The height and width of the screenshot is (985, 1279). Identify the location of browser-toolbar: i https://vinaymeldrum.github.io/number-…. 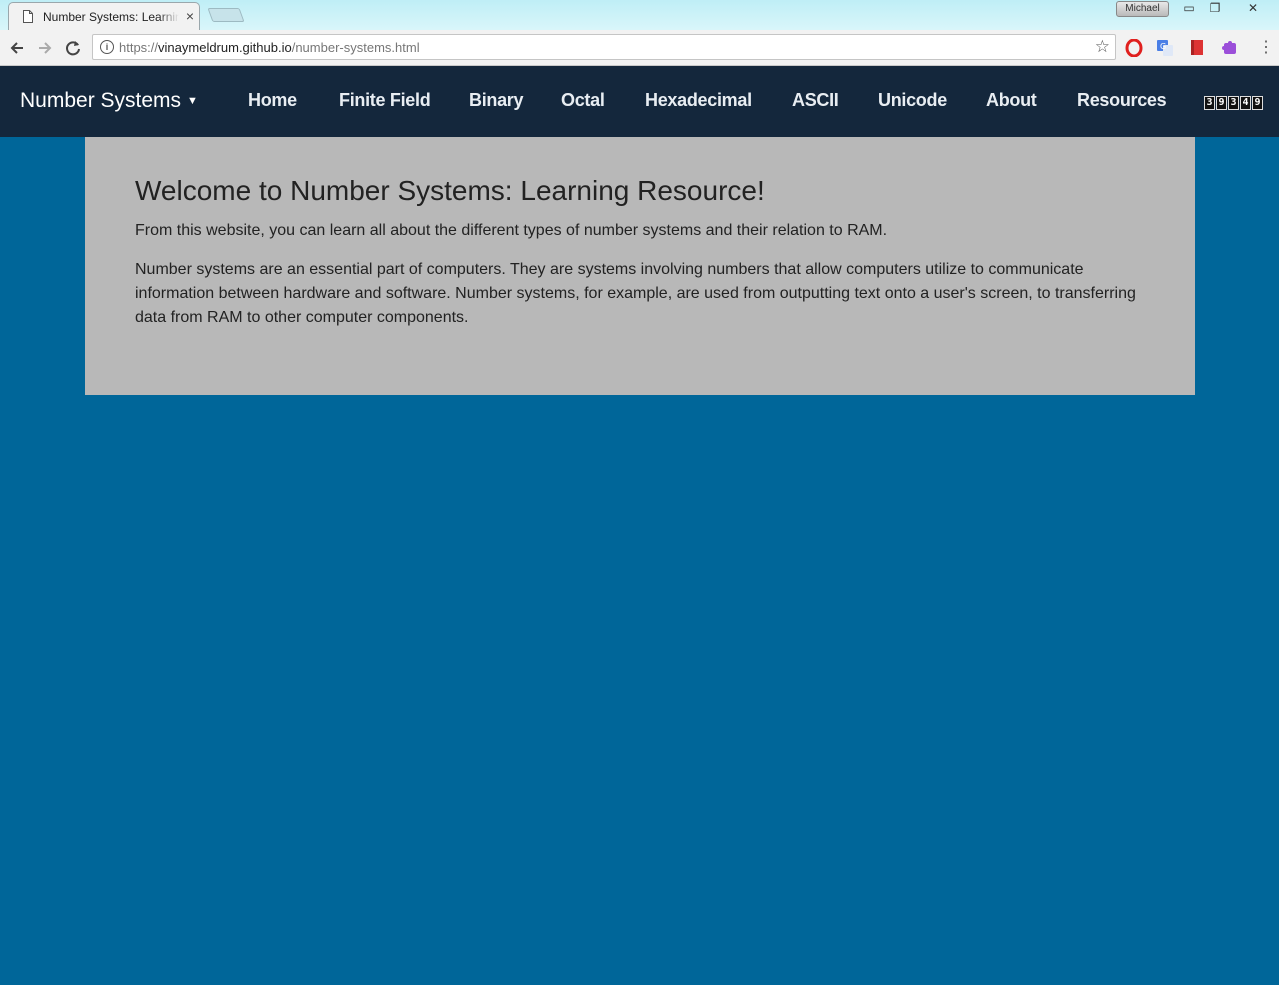
(639, 48).